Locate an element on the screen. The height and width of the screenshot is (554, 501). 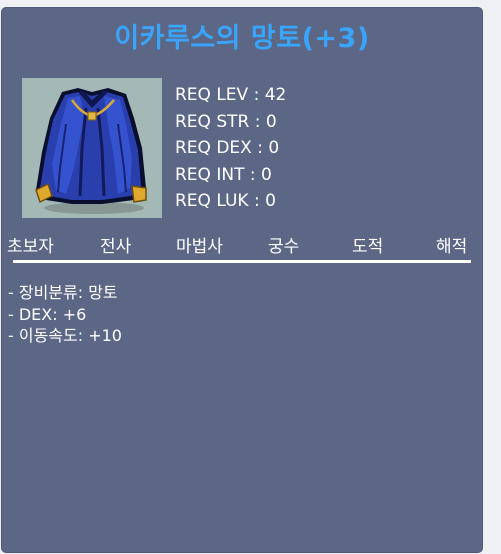
class-beginner: 초보자 is located at coordinates (30, 247).